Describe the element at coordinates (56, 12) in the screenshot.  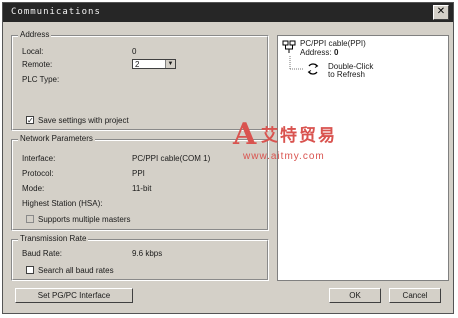
I see `window-title: Communications` at that location.